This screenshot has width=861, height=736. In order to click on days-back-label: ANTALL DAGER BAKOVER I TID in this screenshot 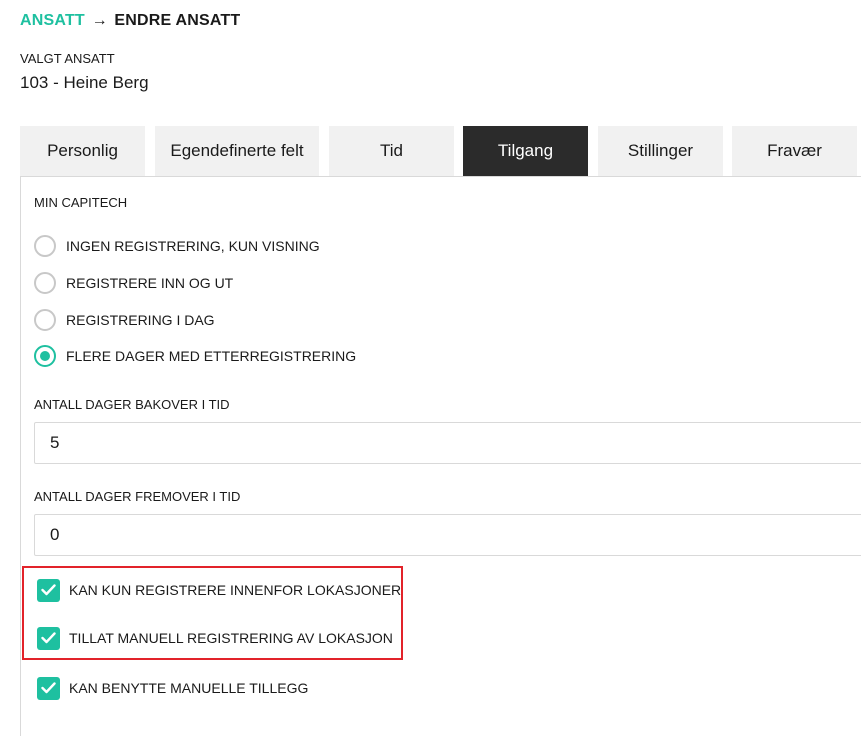, I will do `click(132, 404)`.